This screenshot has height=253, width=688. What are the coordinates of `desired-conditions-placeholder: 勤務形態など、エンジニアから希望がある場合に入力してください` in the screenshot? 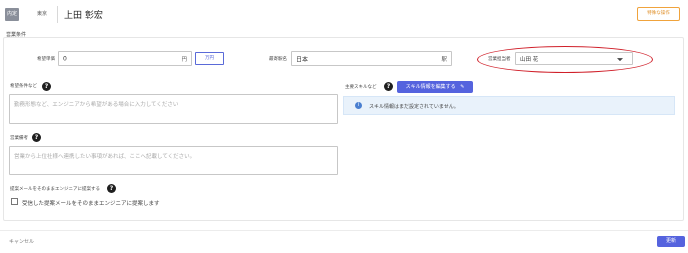 It's located at (96, 105).